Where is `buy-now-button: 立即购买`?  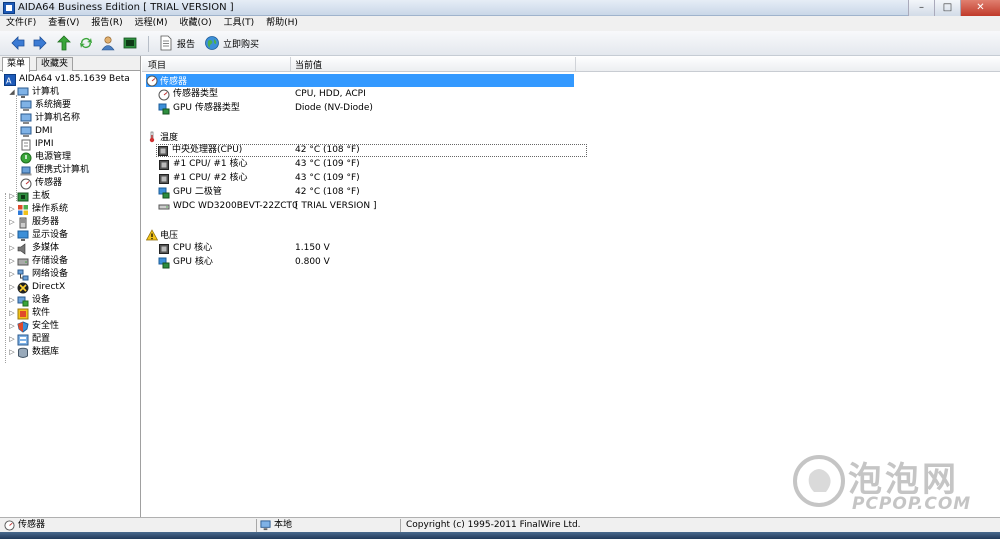 buy-now-button: 立即购买 is located at coordinates (231, 43).